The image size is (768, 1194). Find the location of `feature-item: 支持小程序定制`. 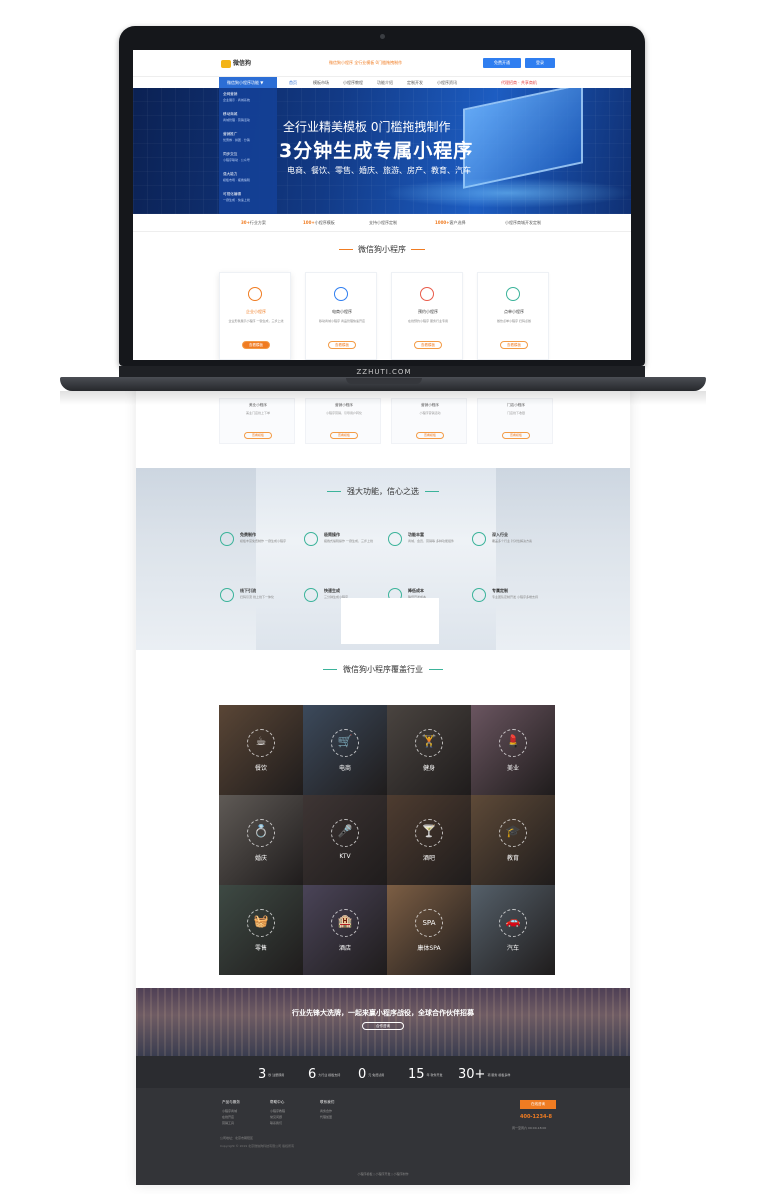

feature-item: 支持小程序定制 is located at coordinates (383, 223).